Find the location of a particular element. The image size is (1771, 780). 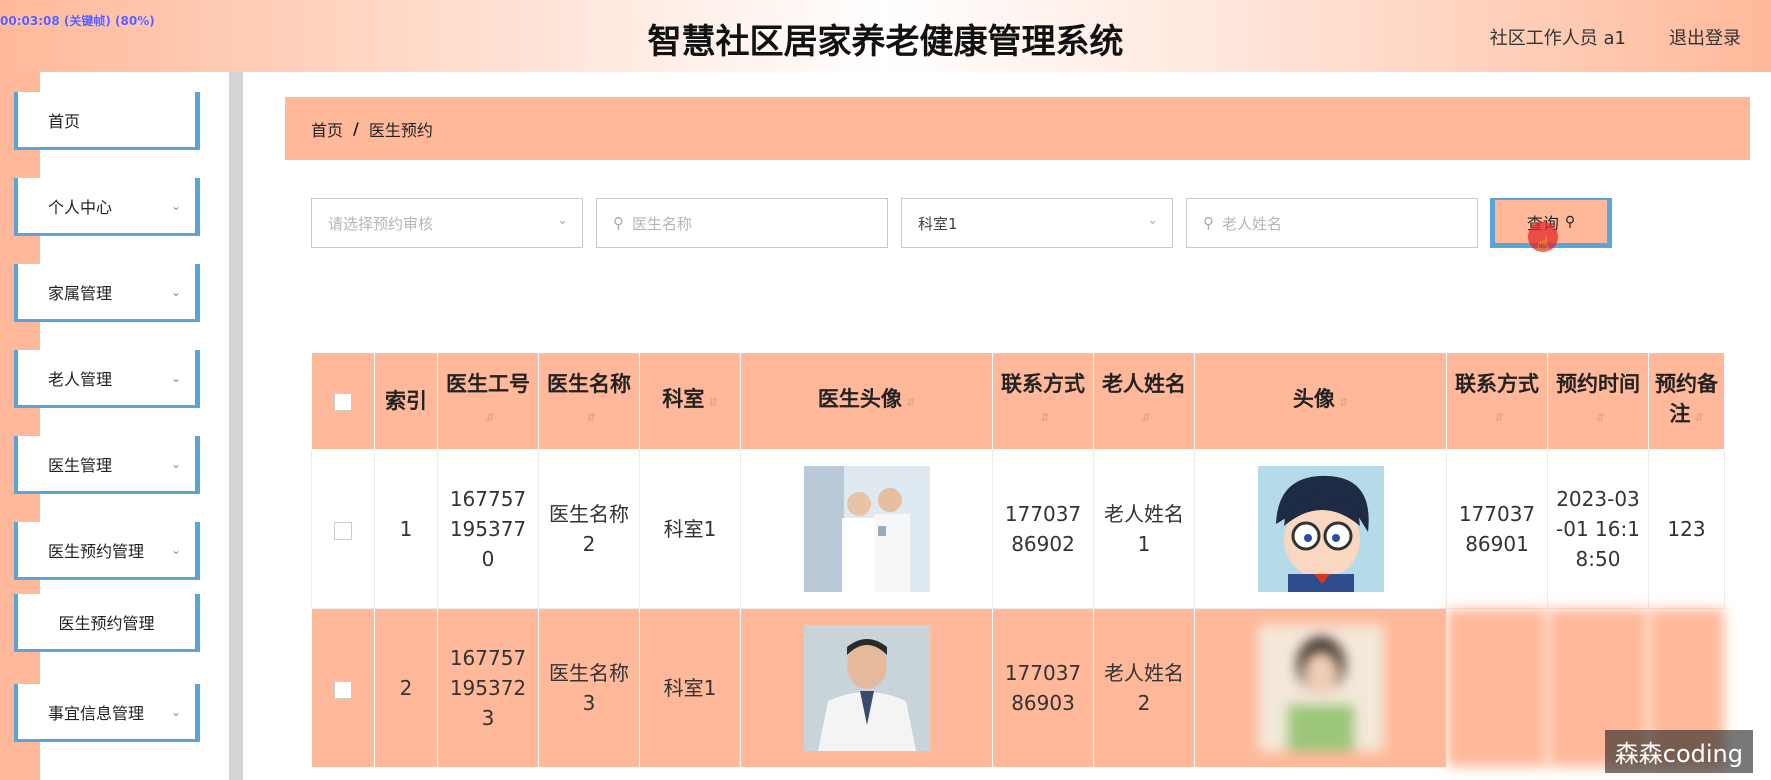

doctor-name-input: ⚲ 医生名称 is located at coordinates (742, 223).